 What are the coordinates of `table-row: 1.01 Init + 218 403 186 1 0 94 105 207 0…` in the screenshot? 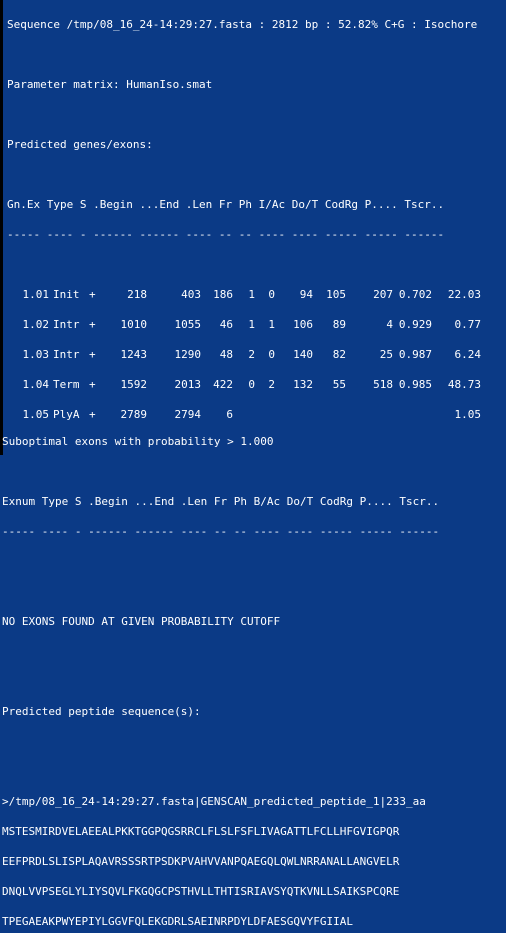 It's located at (252, 294).